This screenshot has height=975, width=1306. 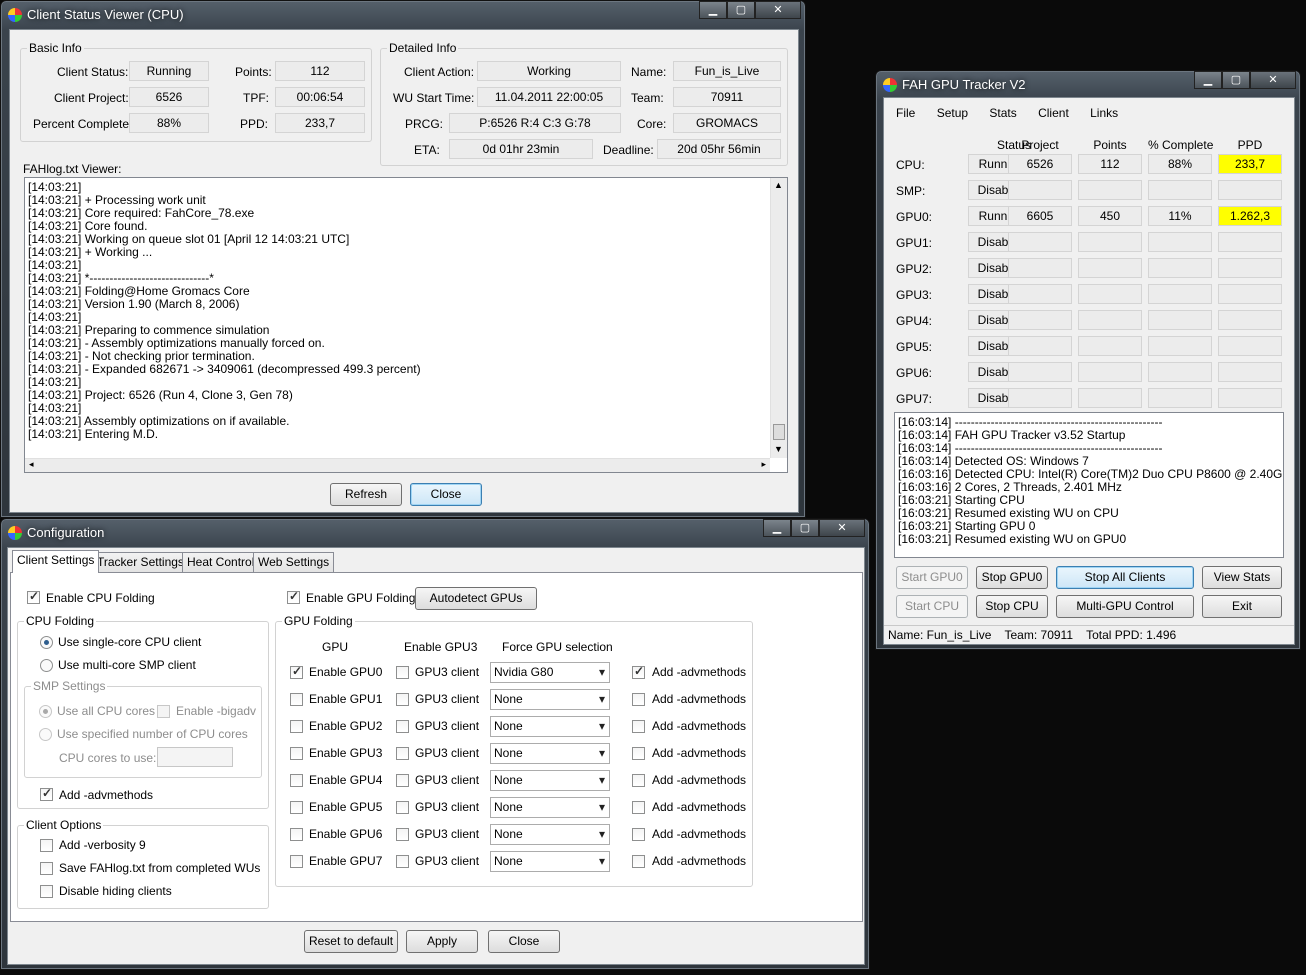 What do you see at coordinates (46, 891) in the screenshot?
I see `disable-hiding-checkbox` at bounding box center [46, 891].